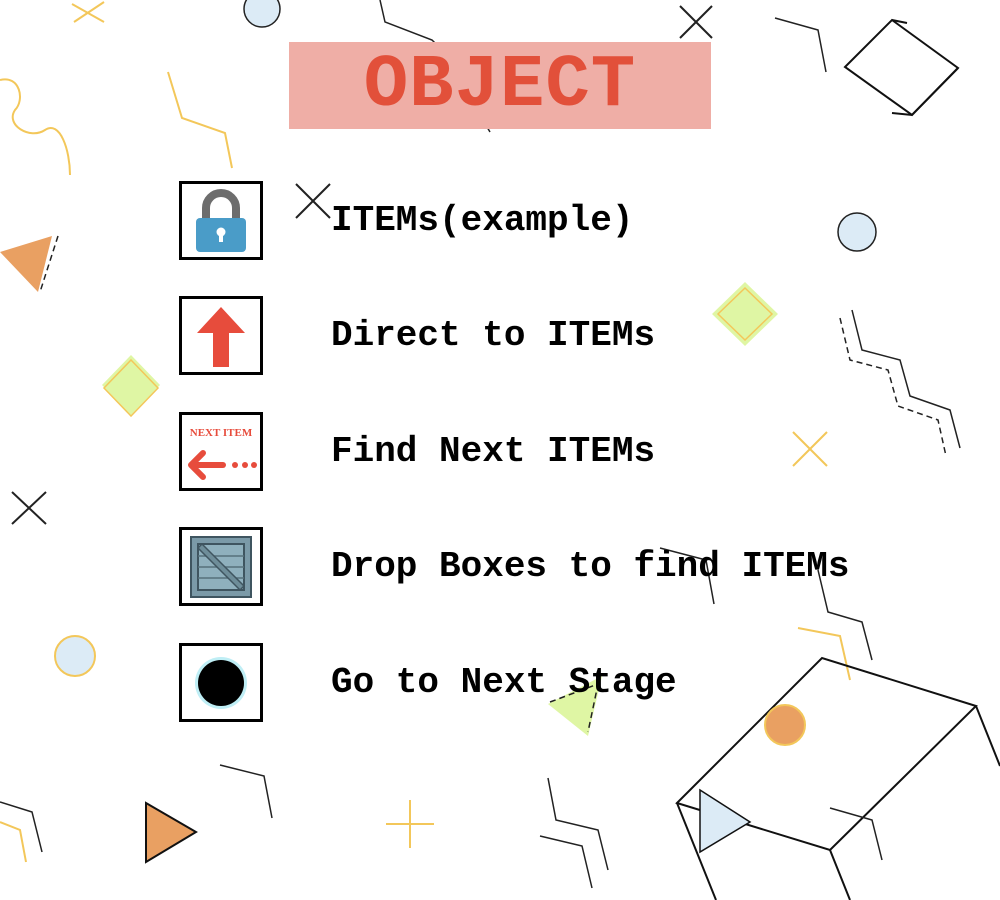 Image resolution: width=1000 pixels, height=900 pixels. Describe the element at coordinates (482, 220) in the screenshot. I see `legend-label: ITEMs(example)` at that location.